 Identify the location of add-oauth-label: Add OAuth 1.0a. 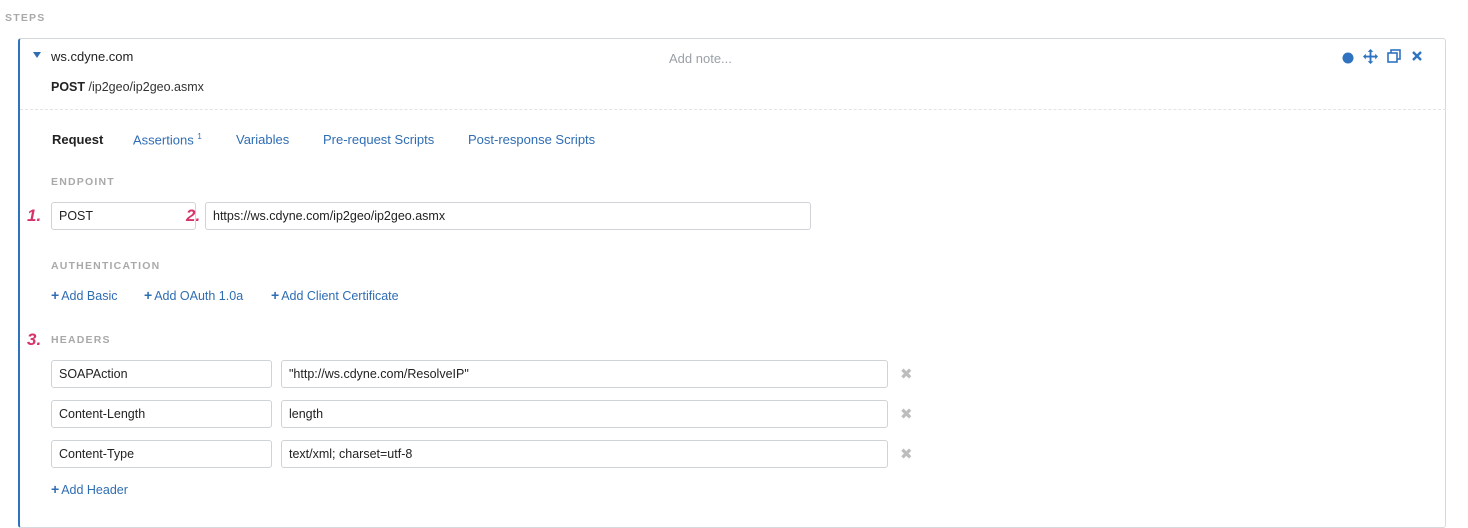
(199, 296).